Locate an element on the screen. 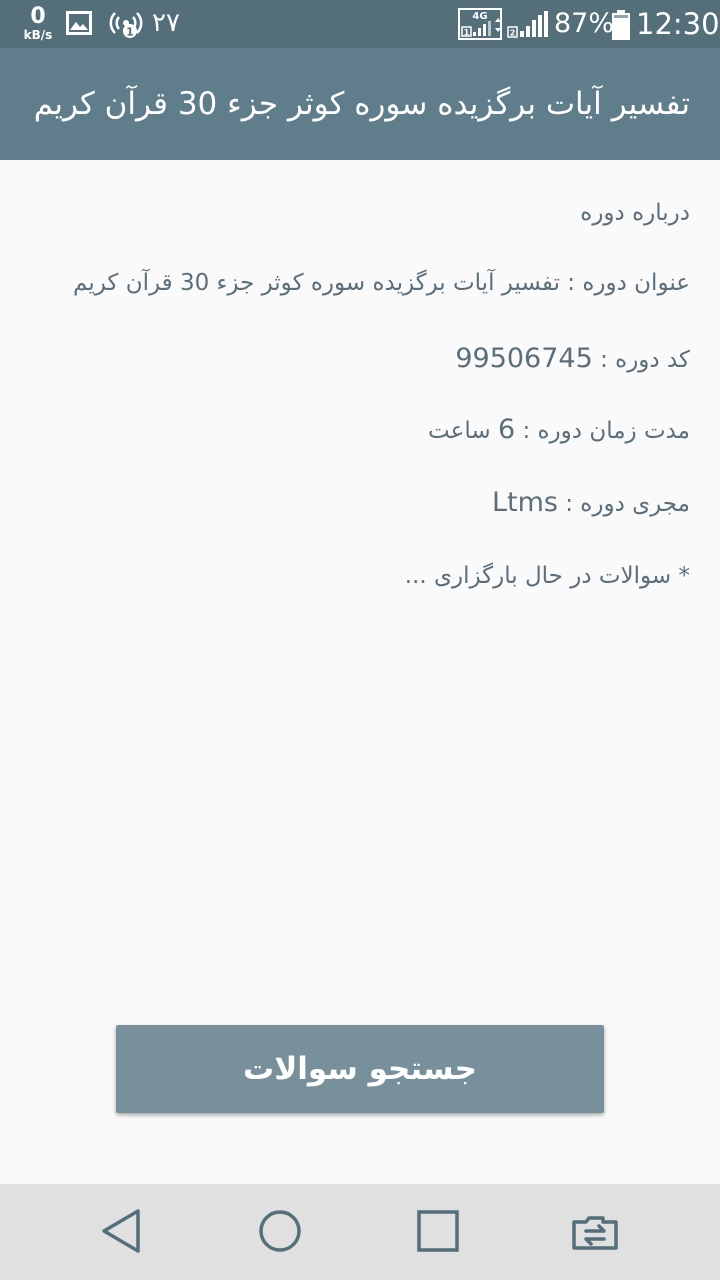 The width and height of the screenshot is (720, 1280). sim1-number: 1 is located at coordinates (467, 32).